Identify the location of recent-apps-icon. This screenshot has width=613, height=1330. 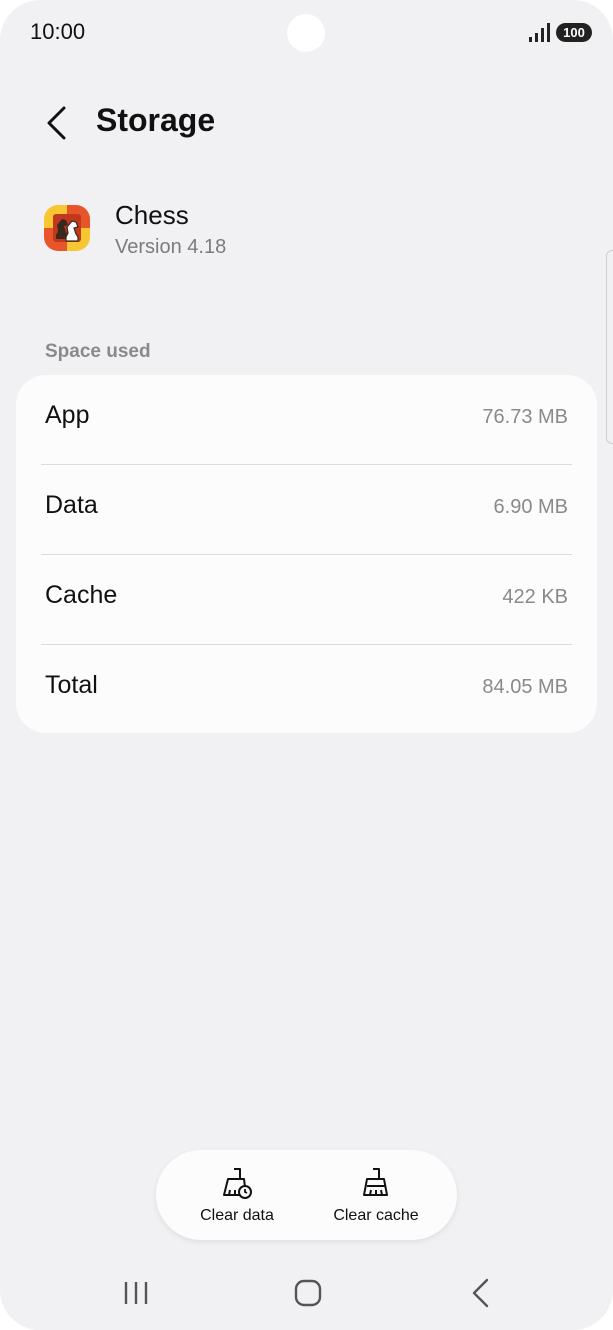
(136, 1293).